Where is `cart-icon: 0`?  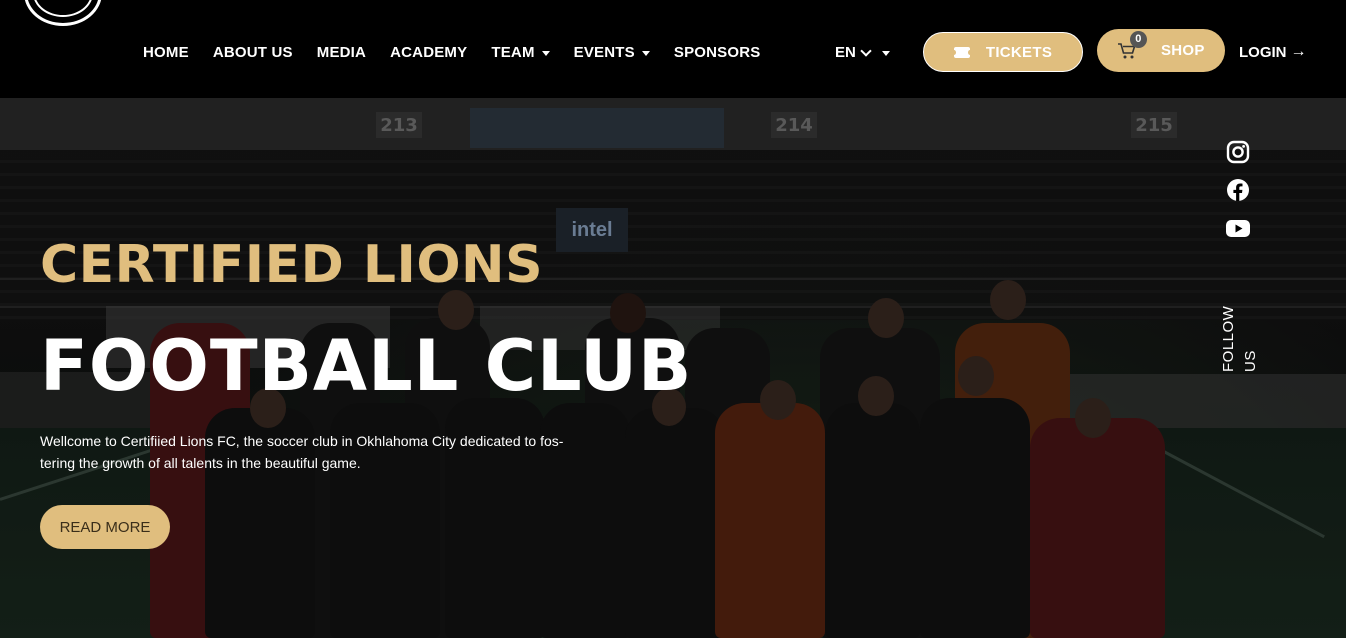 cart-icon: 0 is located at coordinates (1132, 45).